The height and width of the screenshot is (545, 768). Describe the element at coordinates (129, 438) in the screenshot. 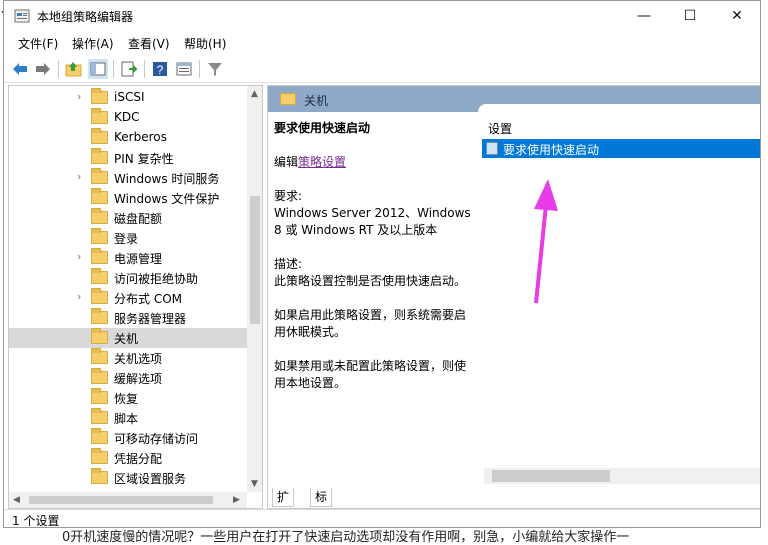

I see `tree-item: 可移动存储访问` at that location.